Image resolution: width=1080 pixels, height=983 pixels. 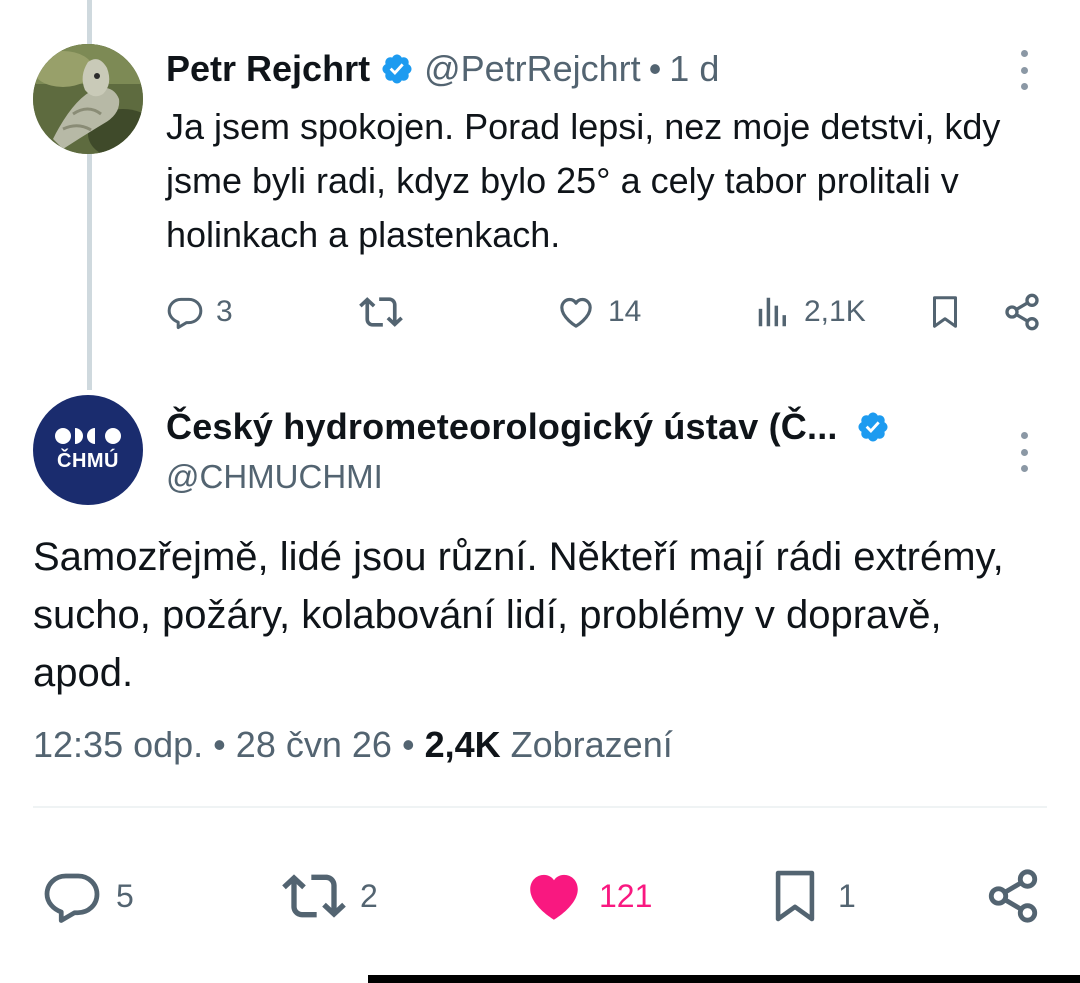 I want to click on reply-bookmark-button, so click(x=945, y=312).